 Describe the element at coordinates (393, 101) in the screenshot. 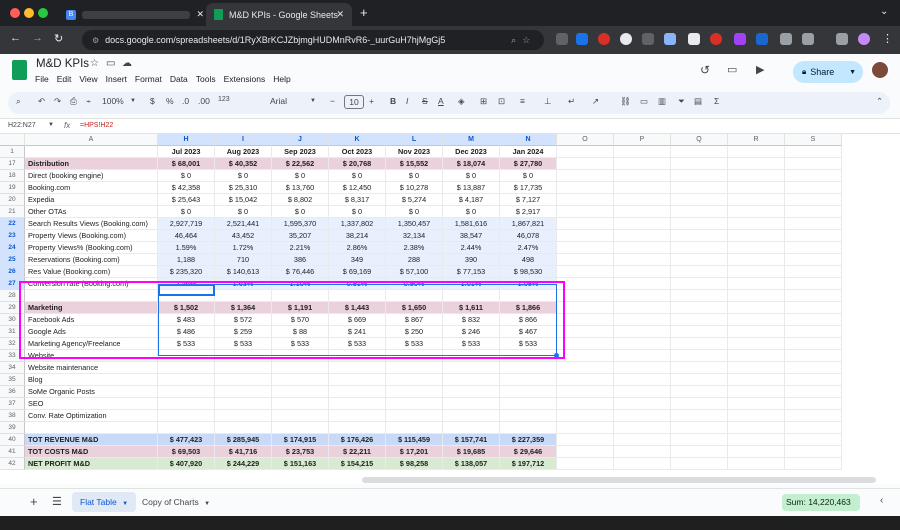

I see `bold-button: B` at that location.